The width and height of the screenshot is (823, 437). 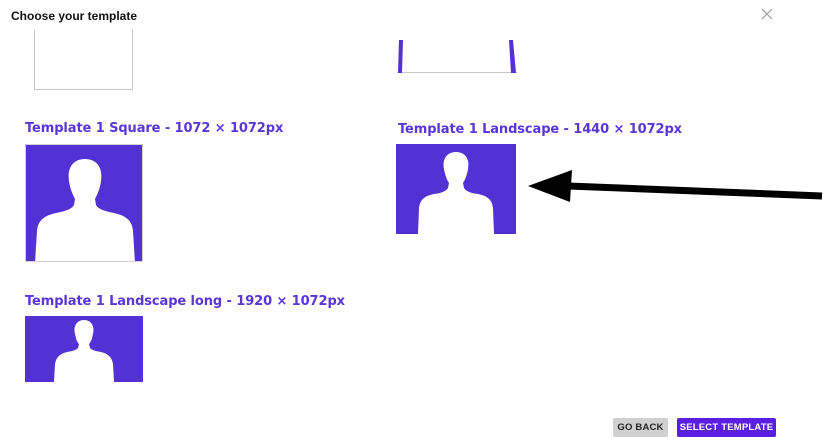 I want to click on dialog-title: Choose your template, so click(x=74, y=16).